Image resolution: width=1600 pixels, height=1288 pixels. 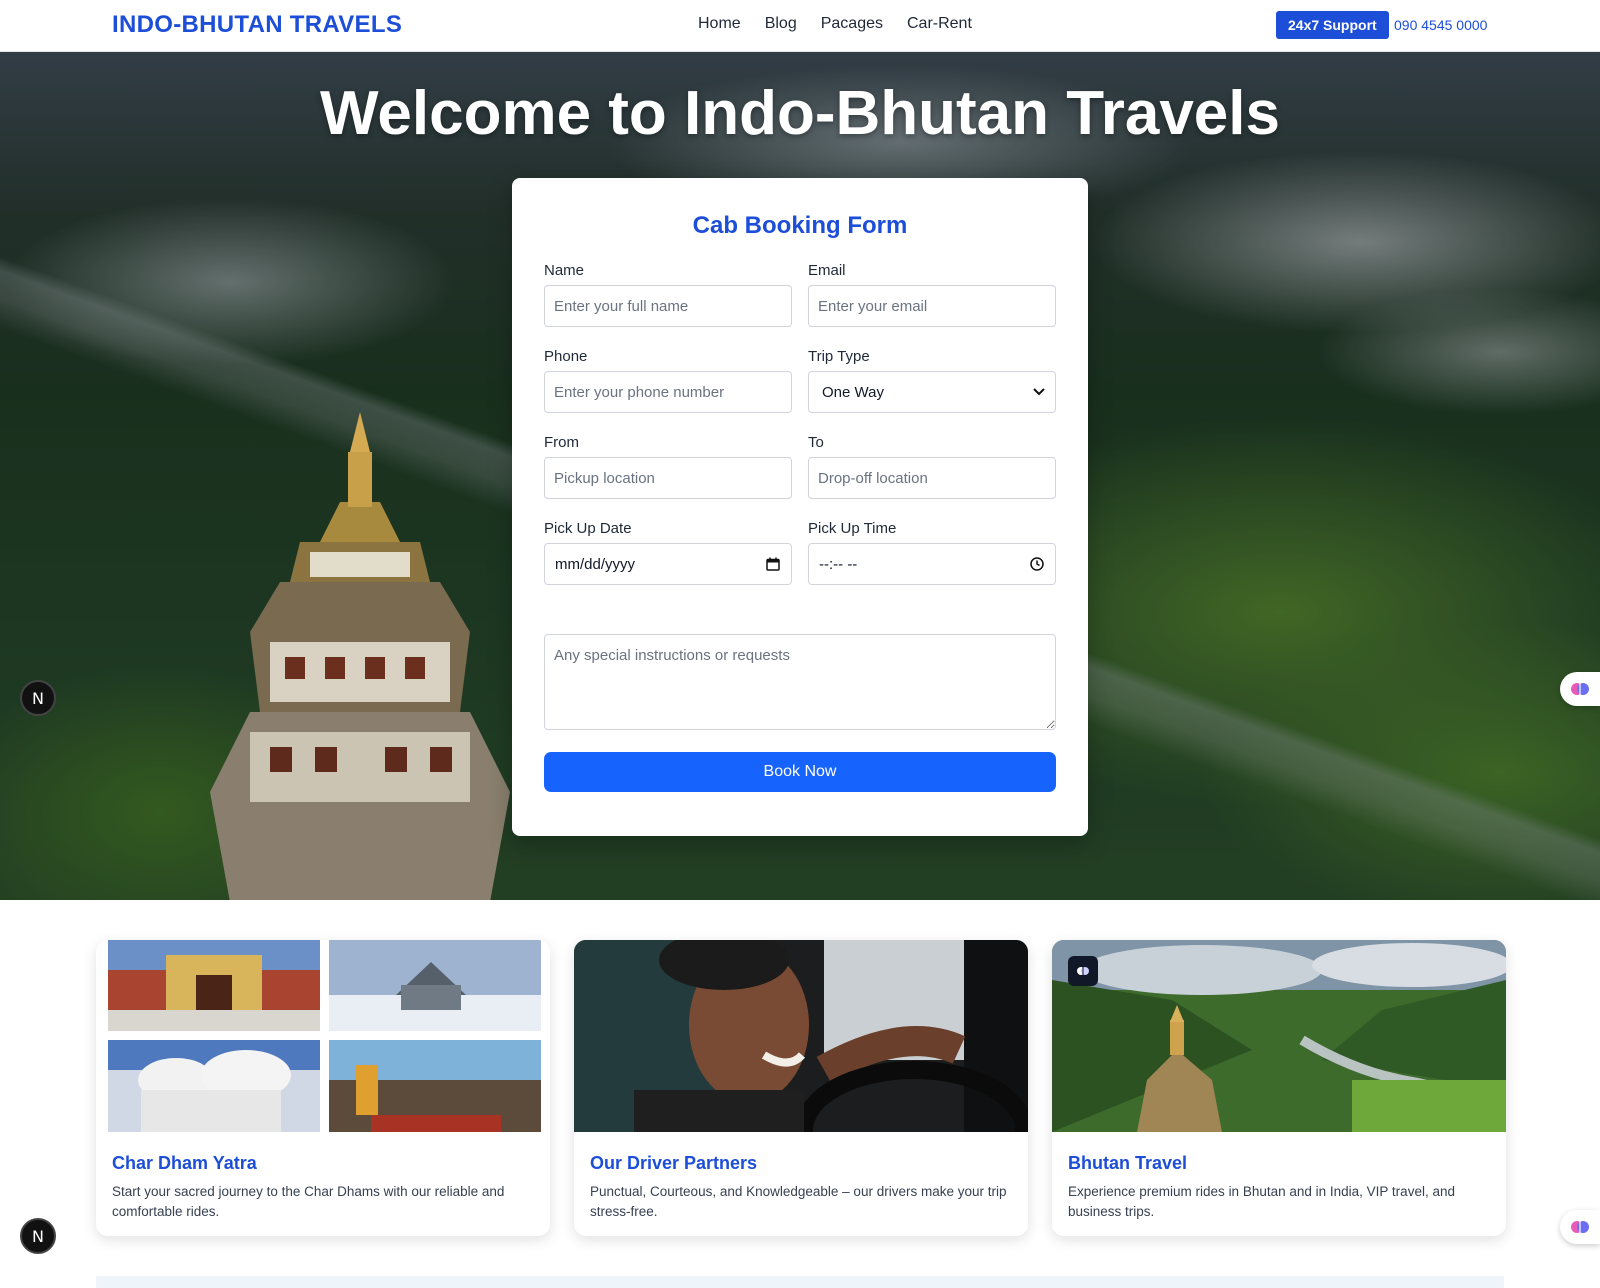 I want to click on trip-type-select: One Way, so click(x=932, y=392).